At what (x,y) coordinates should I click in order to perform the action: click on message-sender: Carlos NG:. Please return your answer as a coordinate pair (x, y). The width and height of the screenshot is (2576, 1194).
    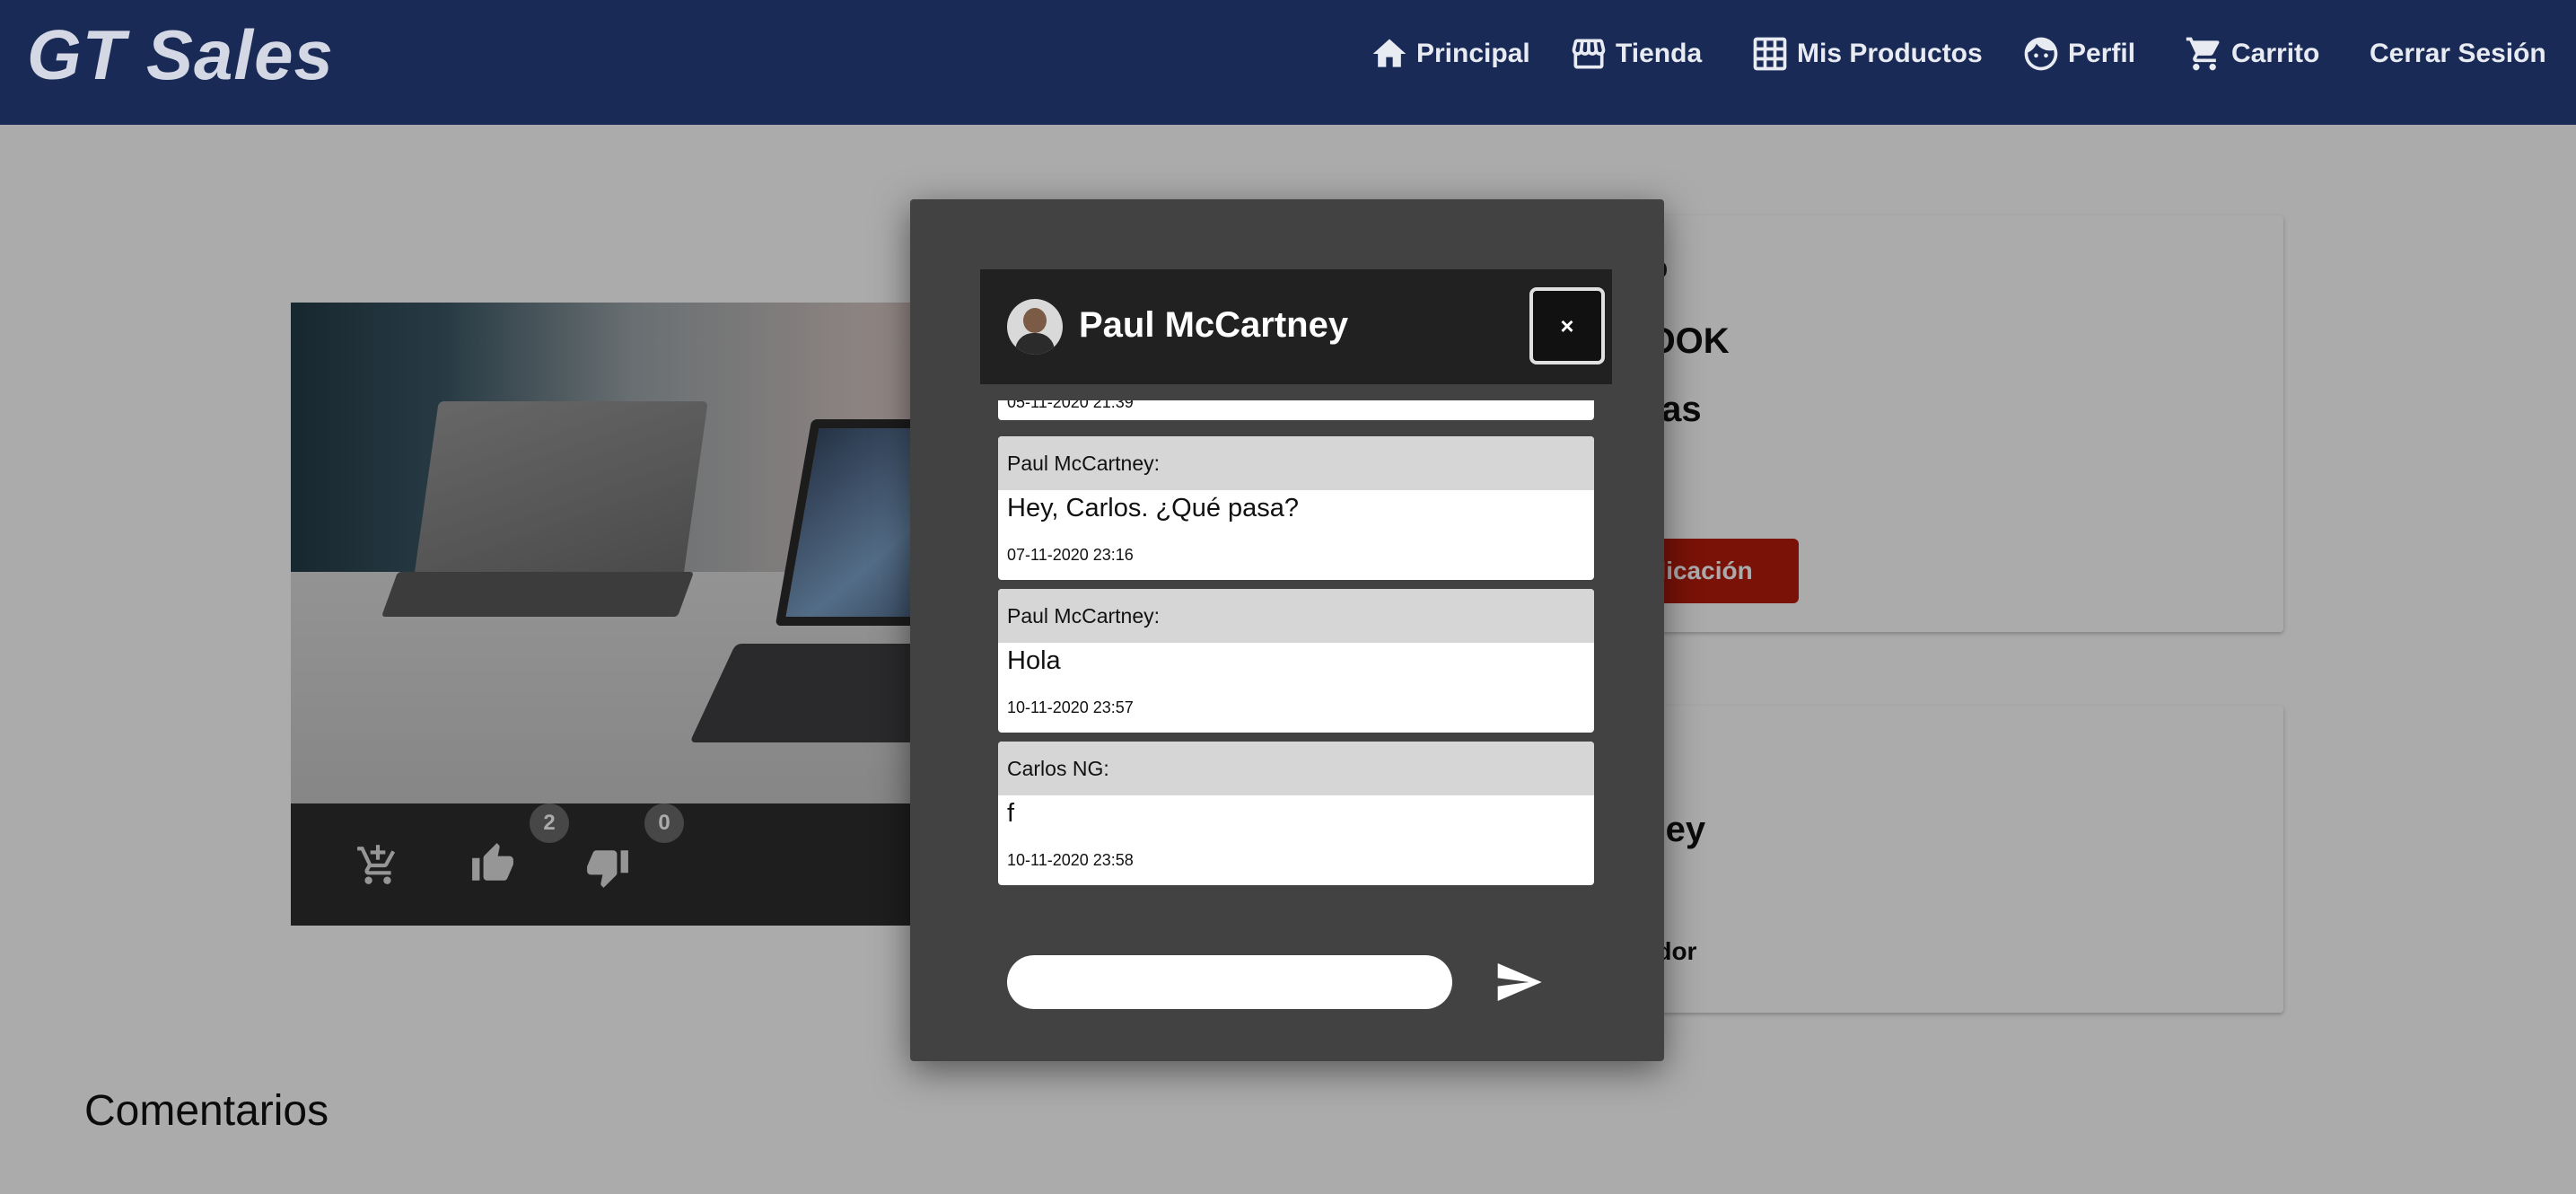
    Looking at the image, I should click on (1296, 768).